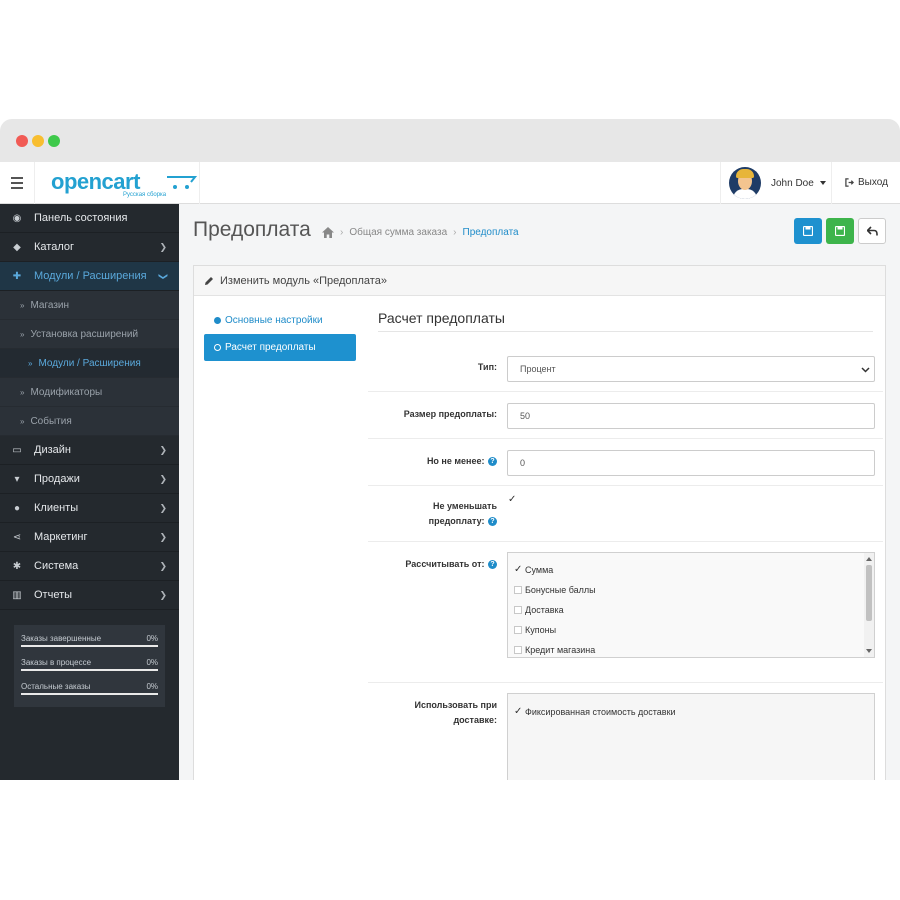 Image resolution: width=900 pixels, height=900 pixels. What do you see at coordinates (539, 570) in the screenshot?
I see `option-label: Сумма` at bounding box center [539, 570].